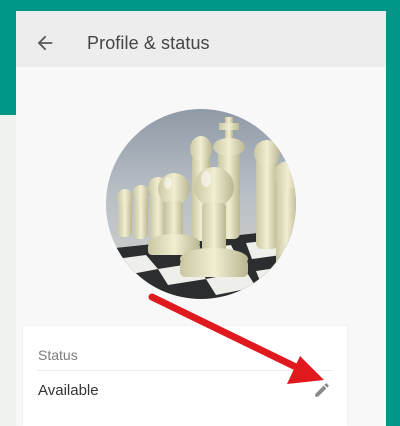  I want to click on panel-header: Profile & status, so click(201, 39).